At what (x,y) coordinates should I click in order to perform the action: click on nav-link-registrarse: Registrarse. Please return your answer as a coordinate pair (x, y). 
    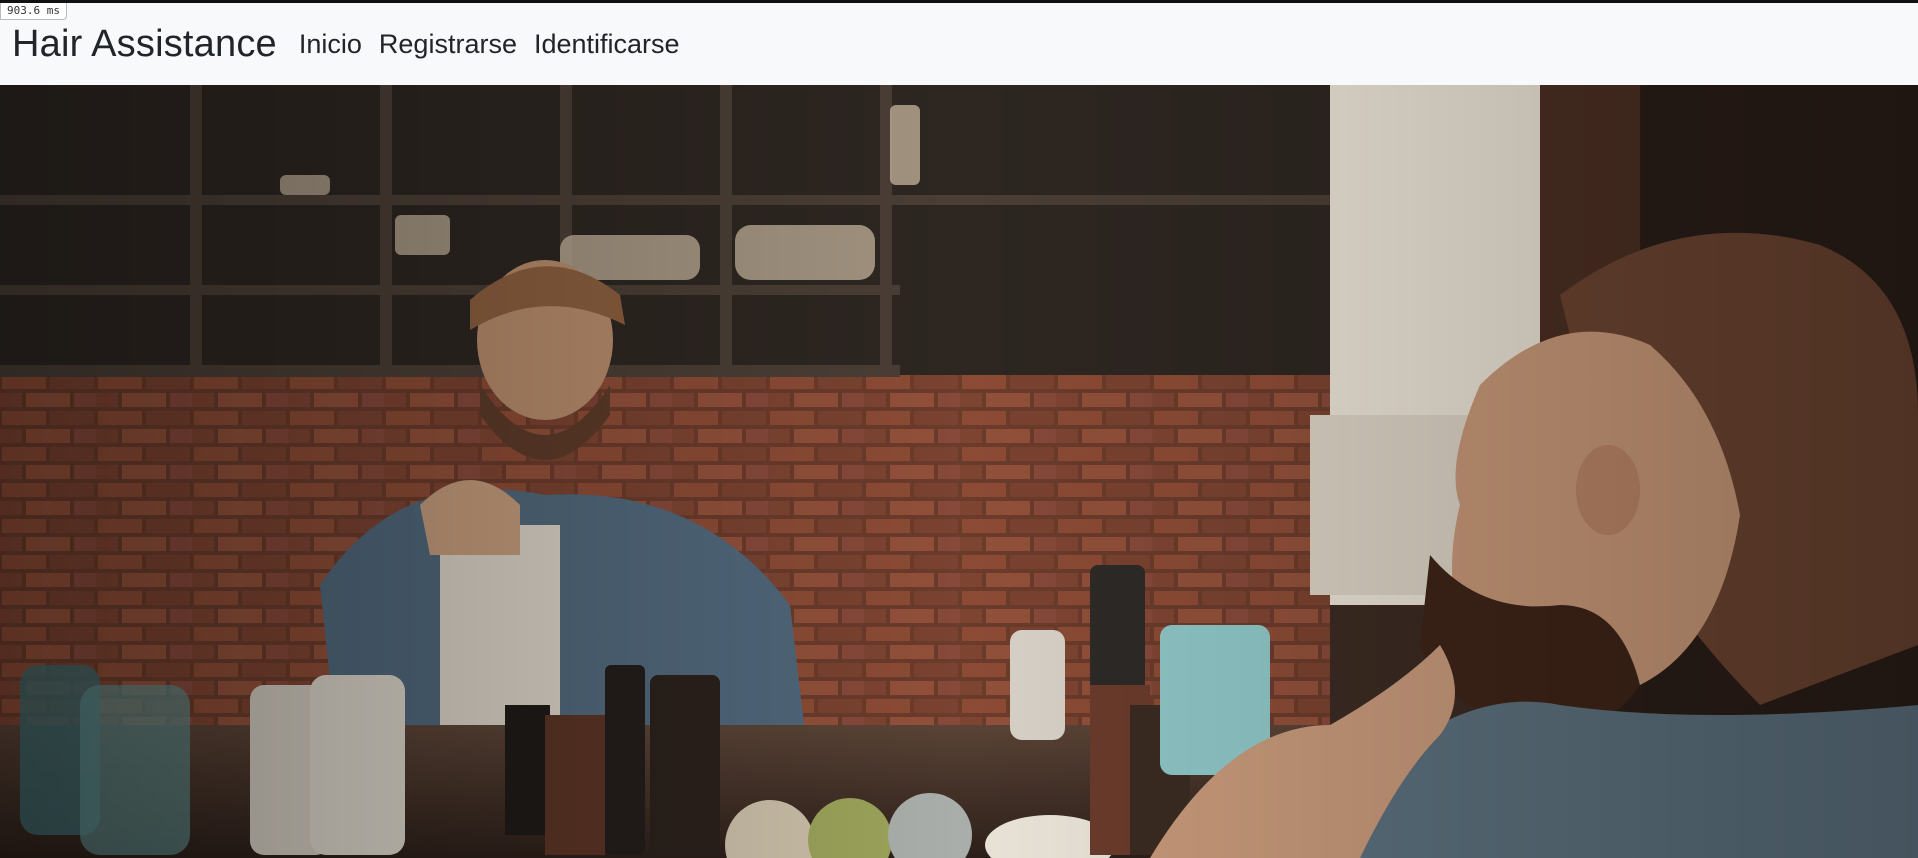
    Looking at the image, I should click on (448, 44).